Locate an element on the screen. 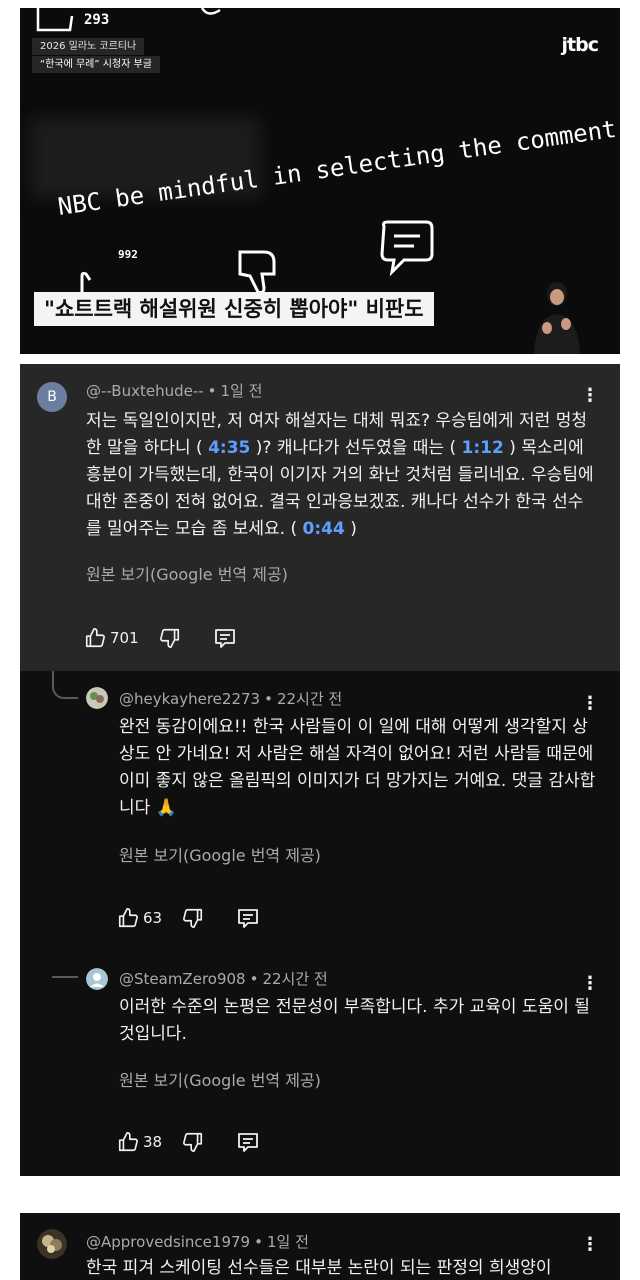 The height and width of the screenshot is (1280, 640). deco-number-top: 293 is located at coordinates (97, 20).